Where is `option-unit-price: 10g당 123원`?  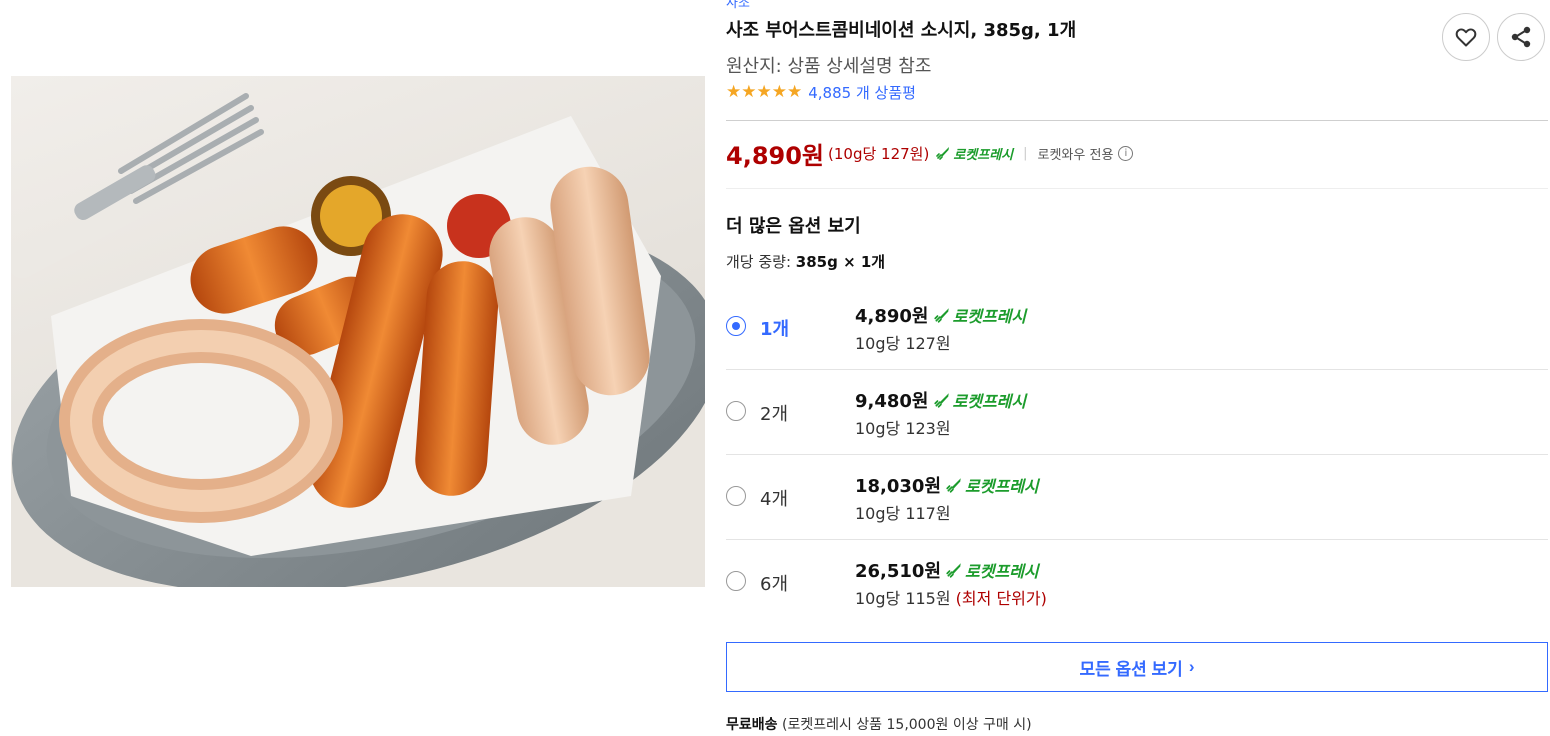 option-unit-price: 10g당 123원 is located at coordinates (903, 427).